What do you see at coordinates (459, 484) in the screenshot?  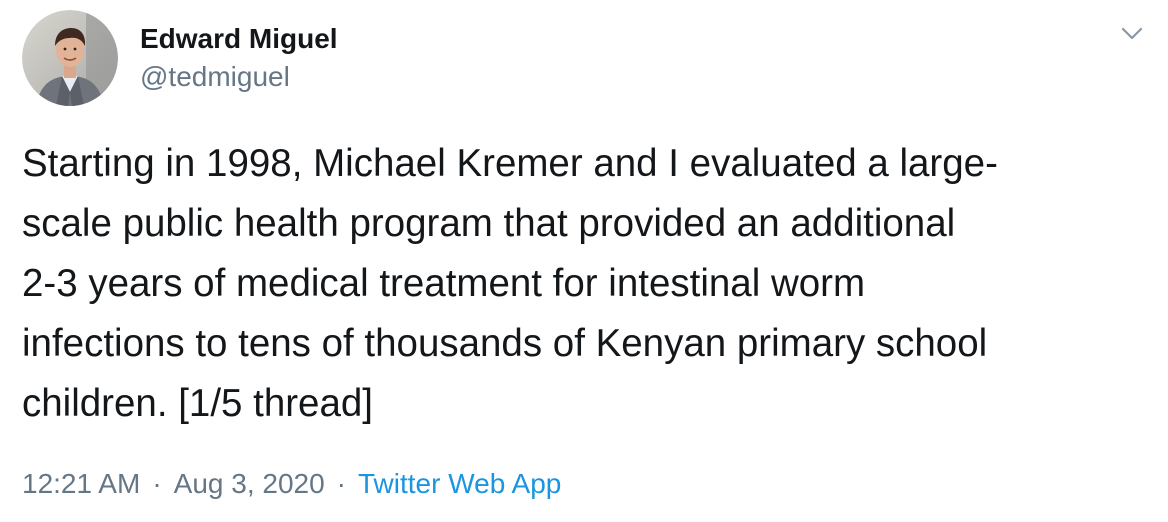 I see `tweet-source-link: Twitter Web App` at bounding box center [459, 484].